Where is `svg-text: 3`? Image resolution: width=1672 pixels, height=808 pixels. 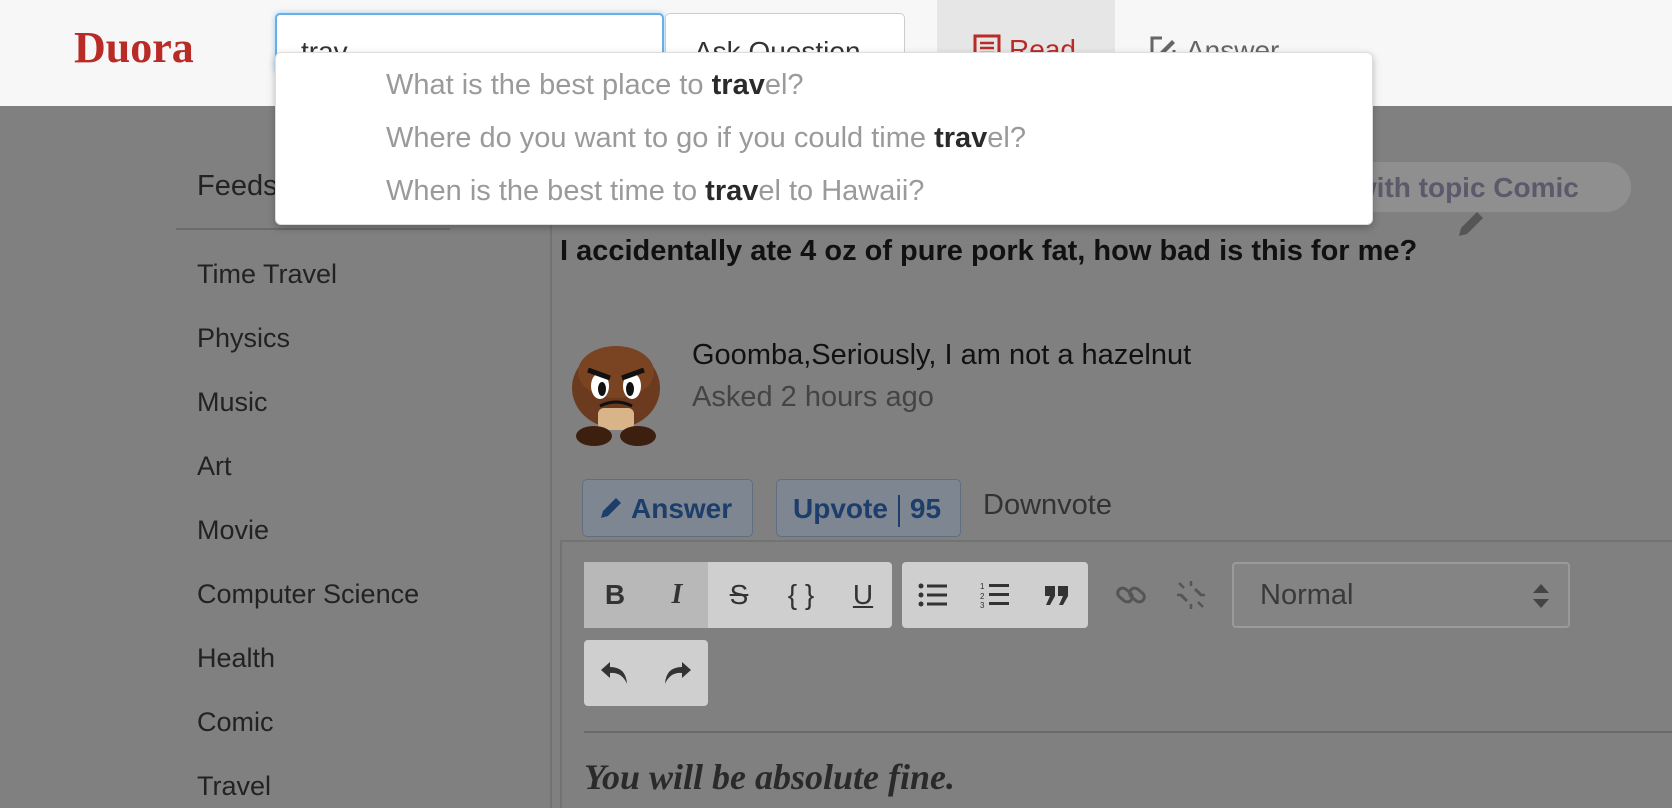
svg-text: 3 is located at coordinates (982, 605).